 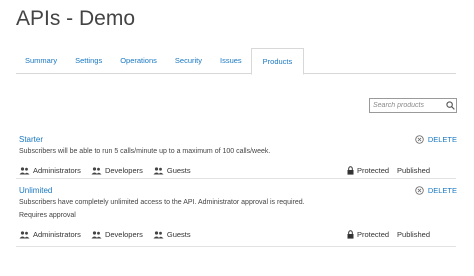 I want to click on product-name-link: Unlimited, so click(x=238, y=190).